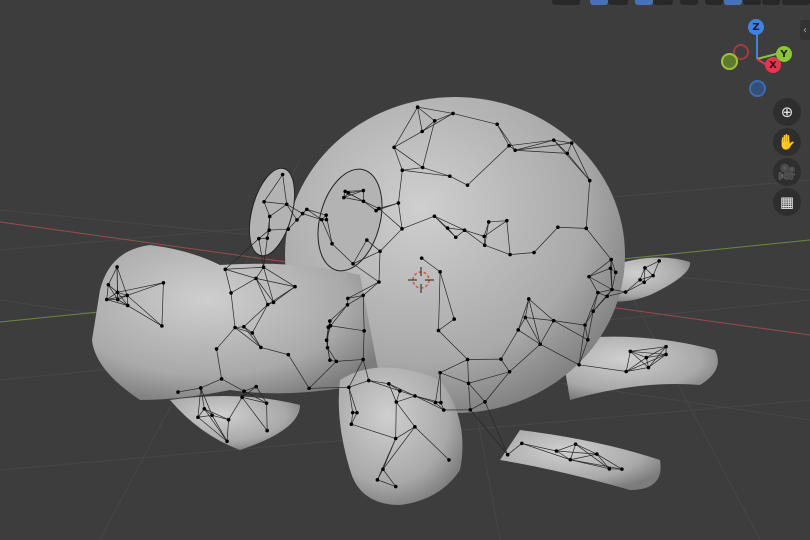  I want to click on shading-material, so click(752, 2).